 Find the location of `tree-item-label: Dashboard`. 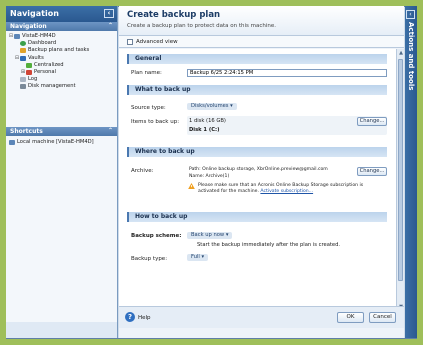

tree-item-label: Dashboard is located at coordinates (42, 43).